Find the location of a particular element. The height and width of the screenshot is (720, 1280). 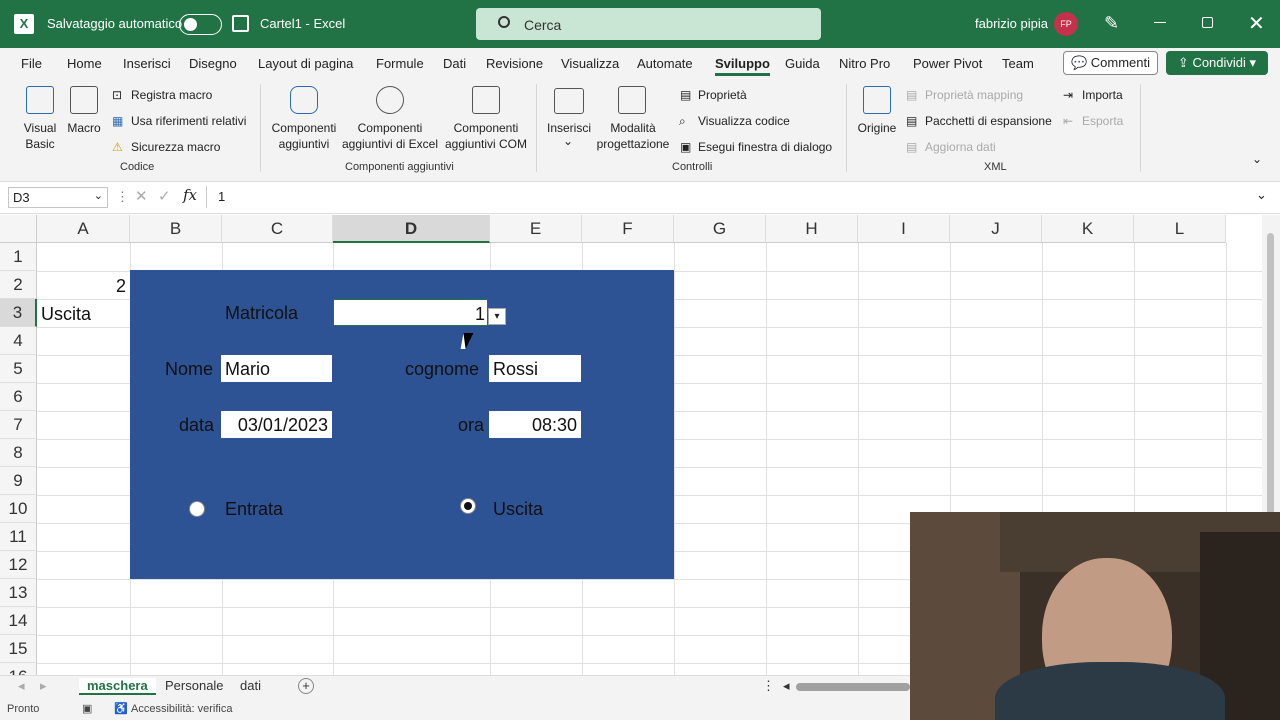

excel-addins-button: Componenti aggiuntivi di Excel is located at coordinates (390, 136).